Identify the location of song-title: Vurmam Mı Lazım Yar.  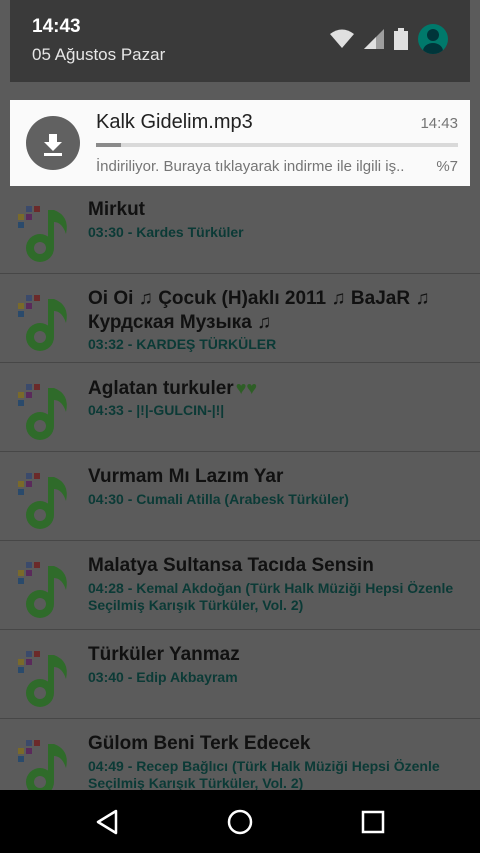
(186, 476).